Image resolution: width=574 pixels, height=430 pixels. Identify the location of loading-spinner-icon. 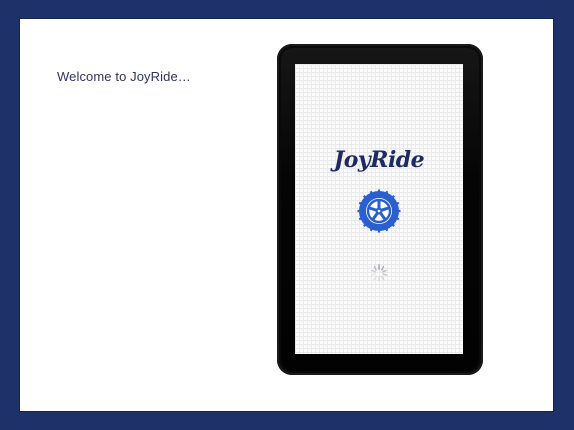
(379, 273).